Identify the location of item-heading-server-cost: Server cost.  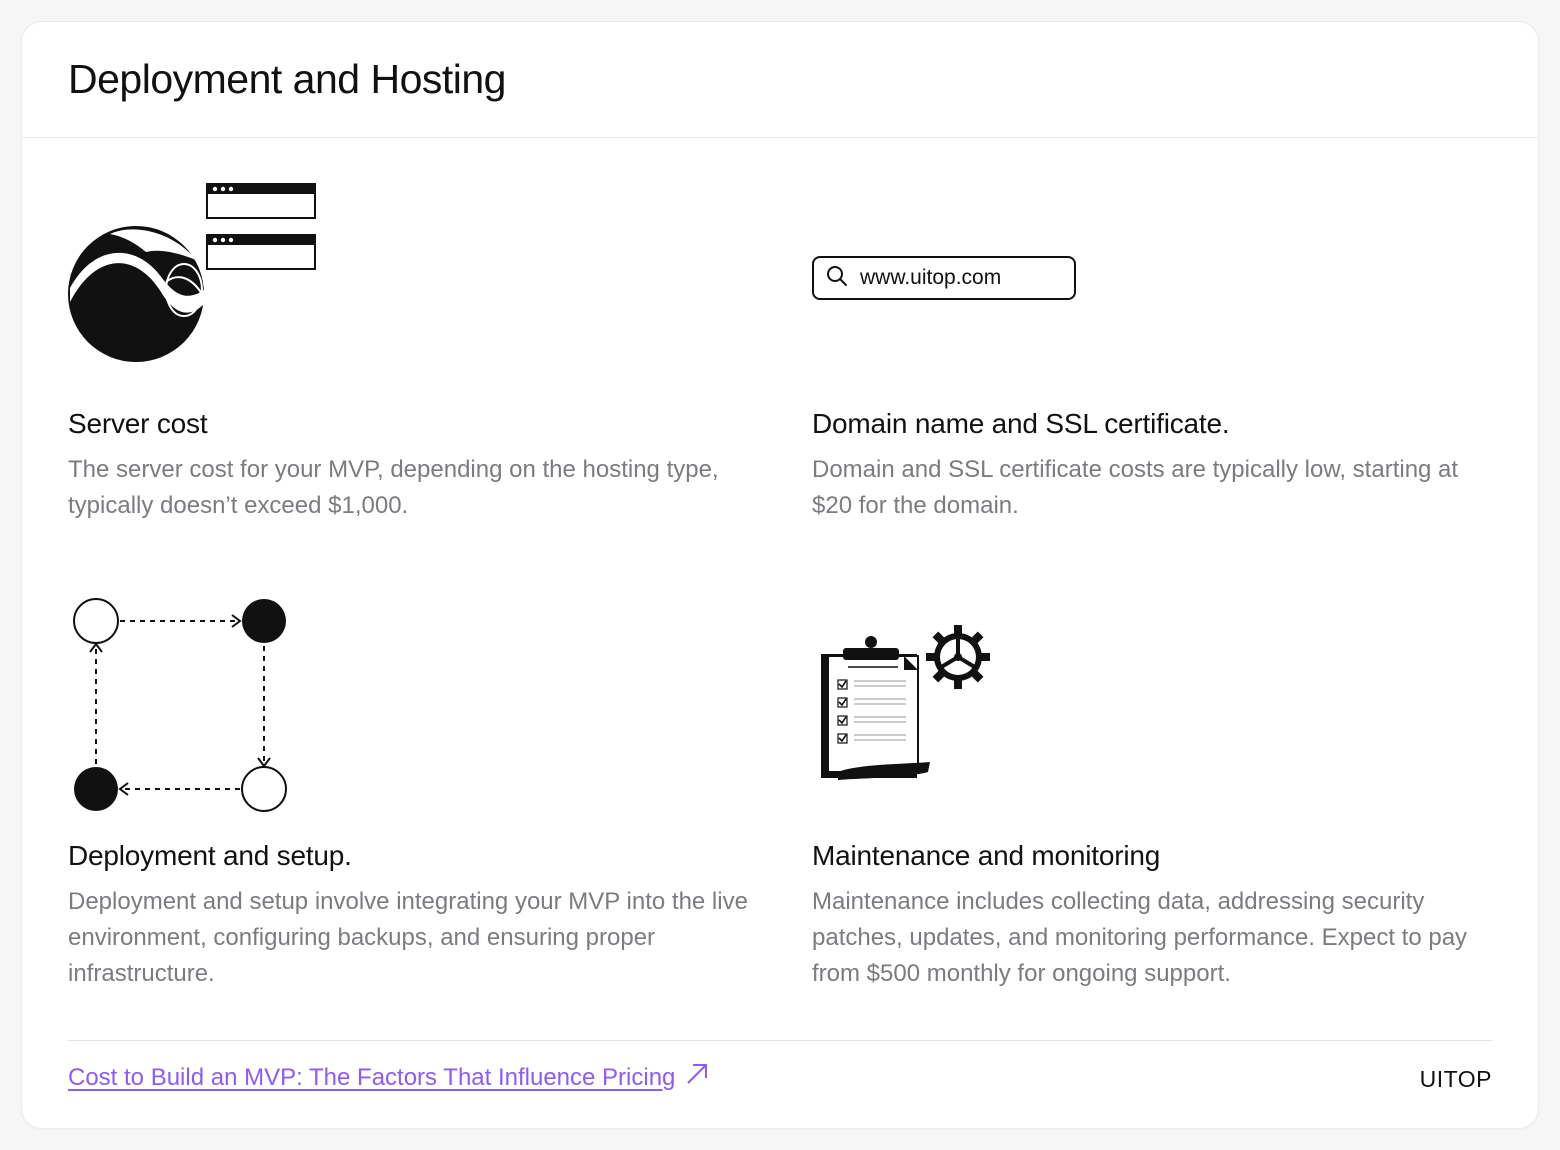
(138, 423).